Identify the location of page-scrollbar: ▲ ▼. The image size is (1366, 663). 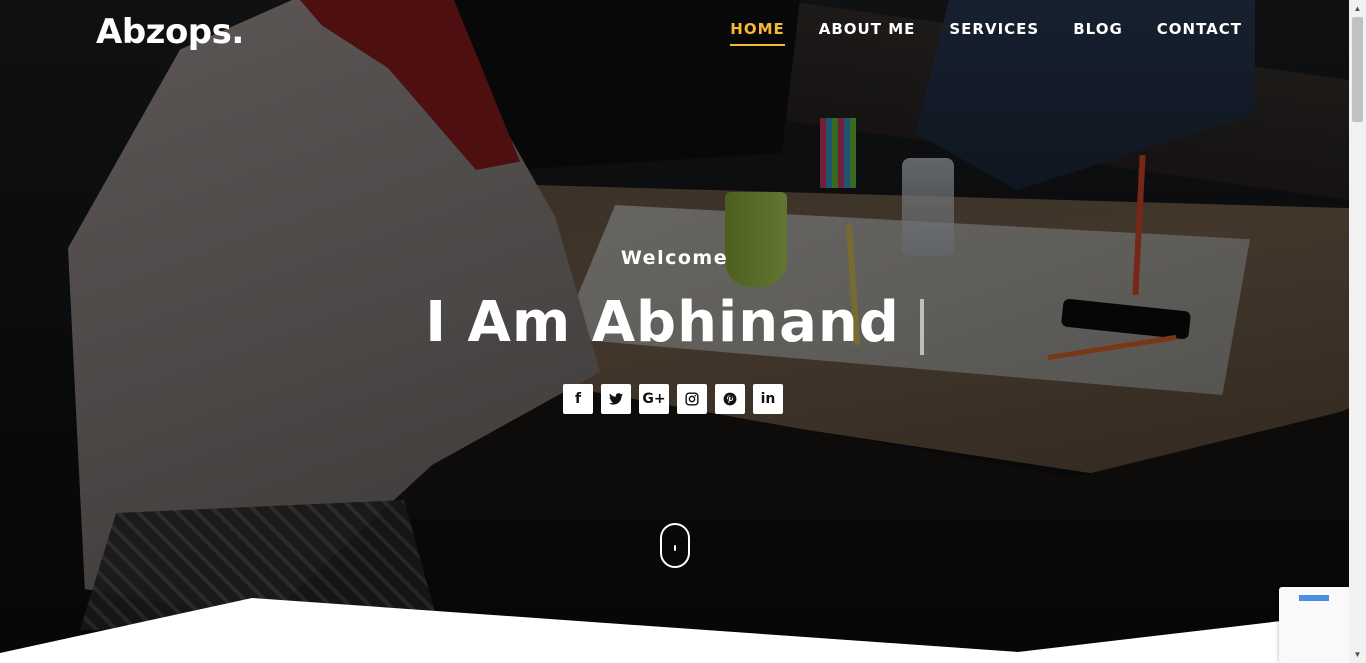
(1357, 331).